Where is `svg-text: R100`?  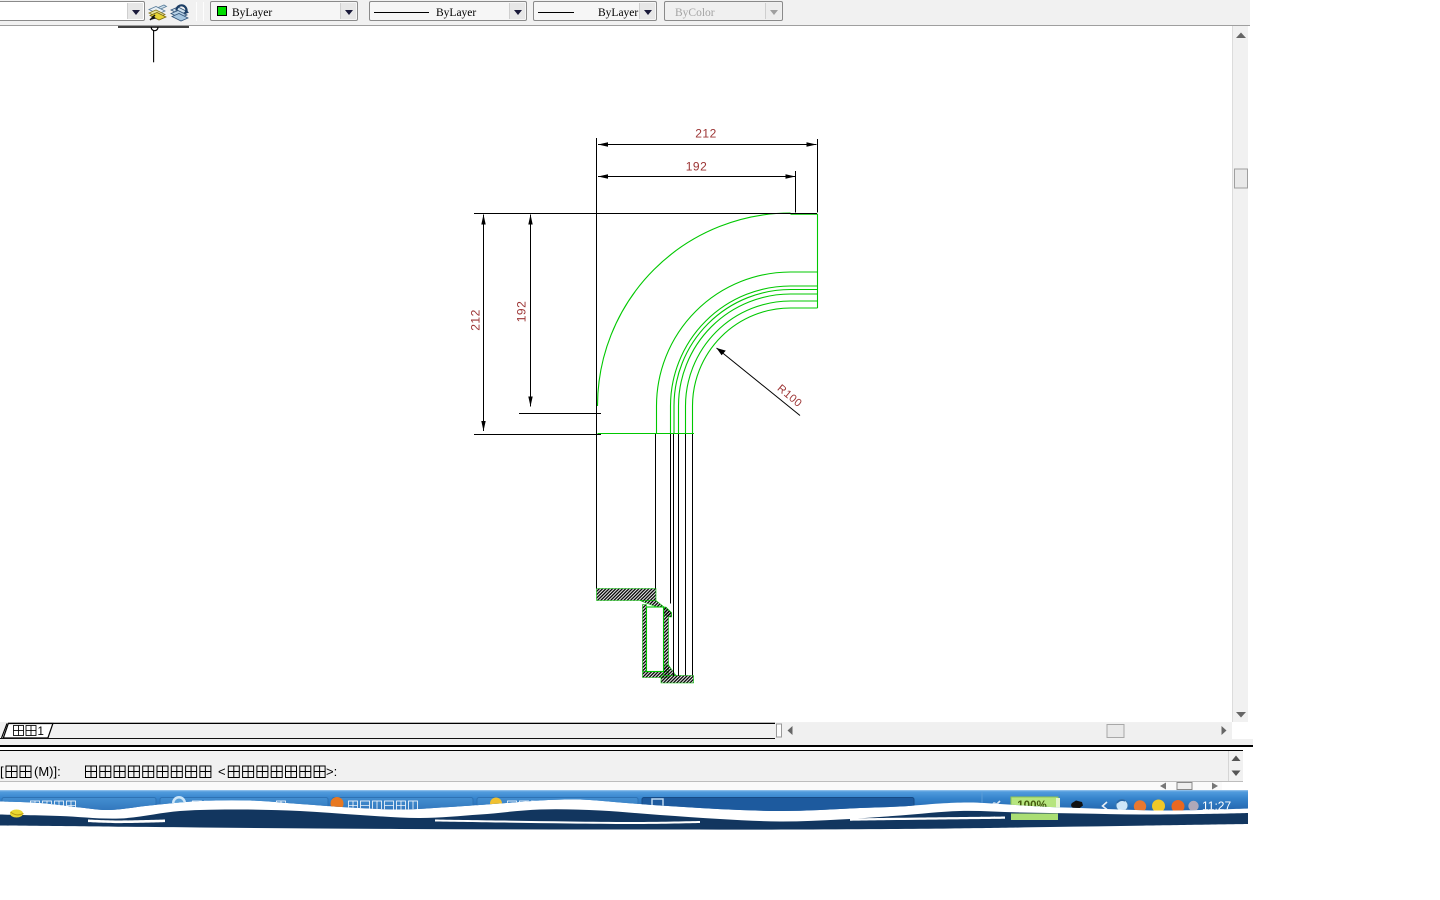
svg-text: R100 is located at coordinates (789, 396).